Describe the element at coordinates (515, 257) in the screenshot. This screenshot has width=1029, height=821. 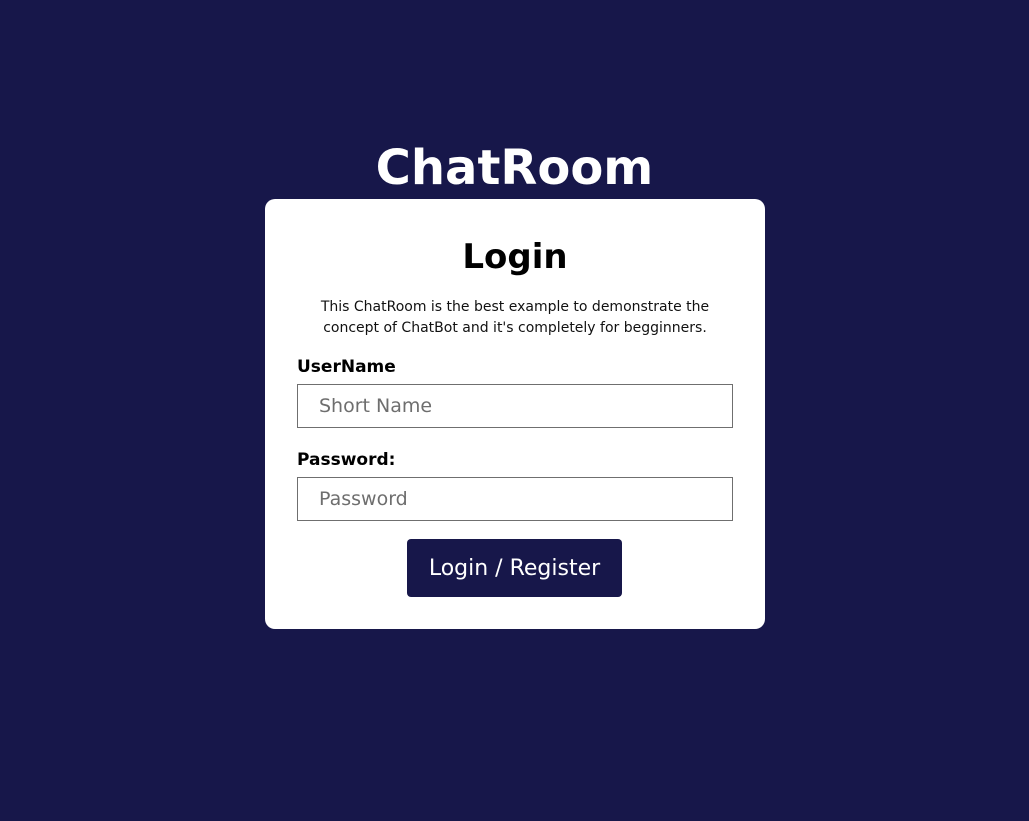
I see `login-heading: Login` at that location.